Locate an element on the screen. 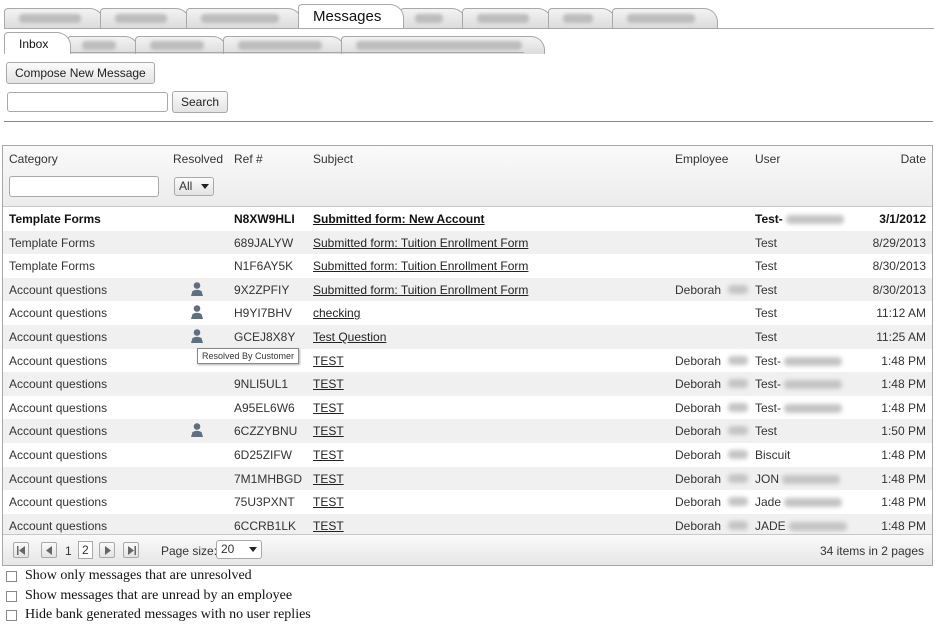 The image size is (939, 626). column-header-category: Category is located at coordinates (33, 159).